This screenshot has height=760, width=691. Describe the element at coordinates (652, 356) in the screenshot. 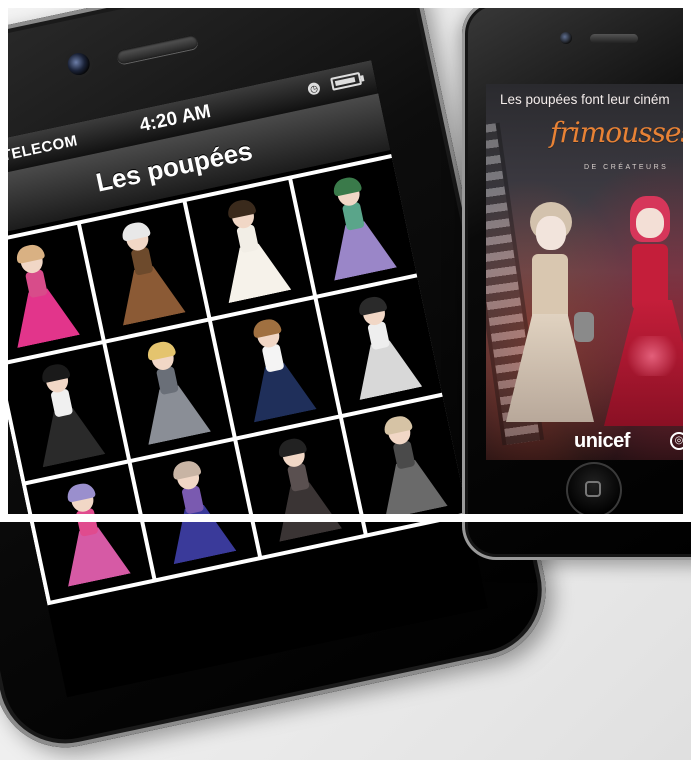

I see `gown-pattern` at that location.